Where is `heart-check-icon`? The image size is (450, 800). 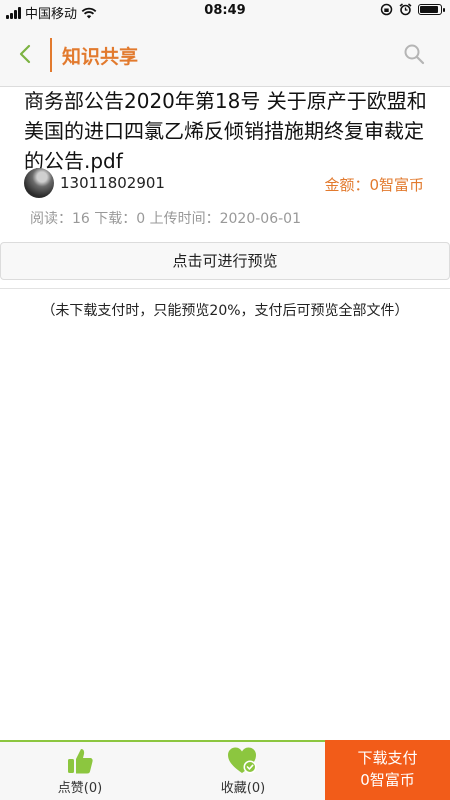 heart-check-icon is located at coordinates (242, 760).